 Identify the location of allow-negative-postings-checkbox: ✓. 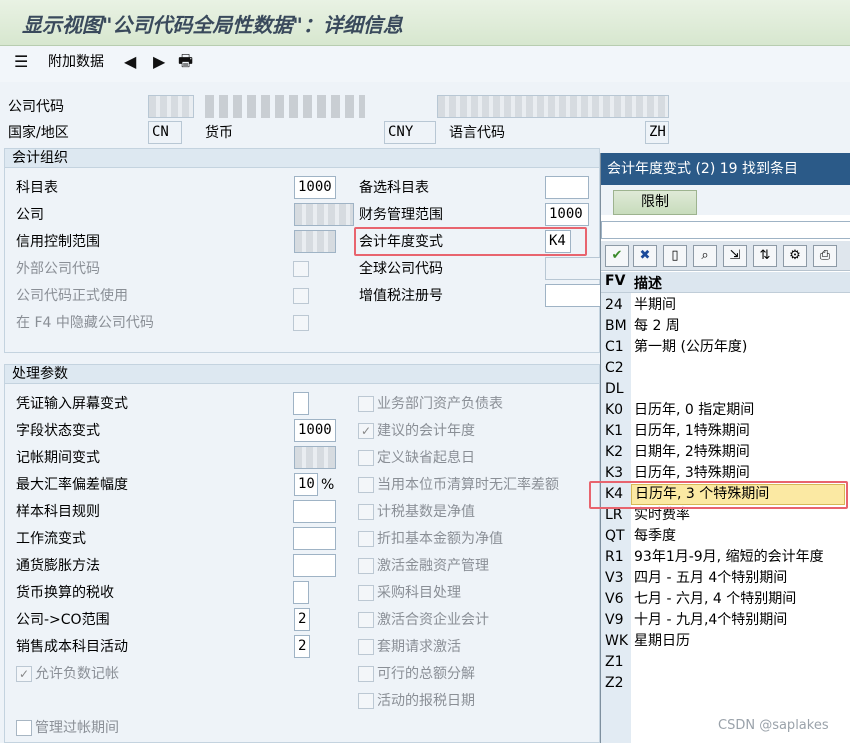
(24, 674).